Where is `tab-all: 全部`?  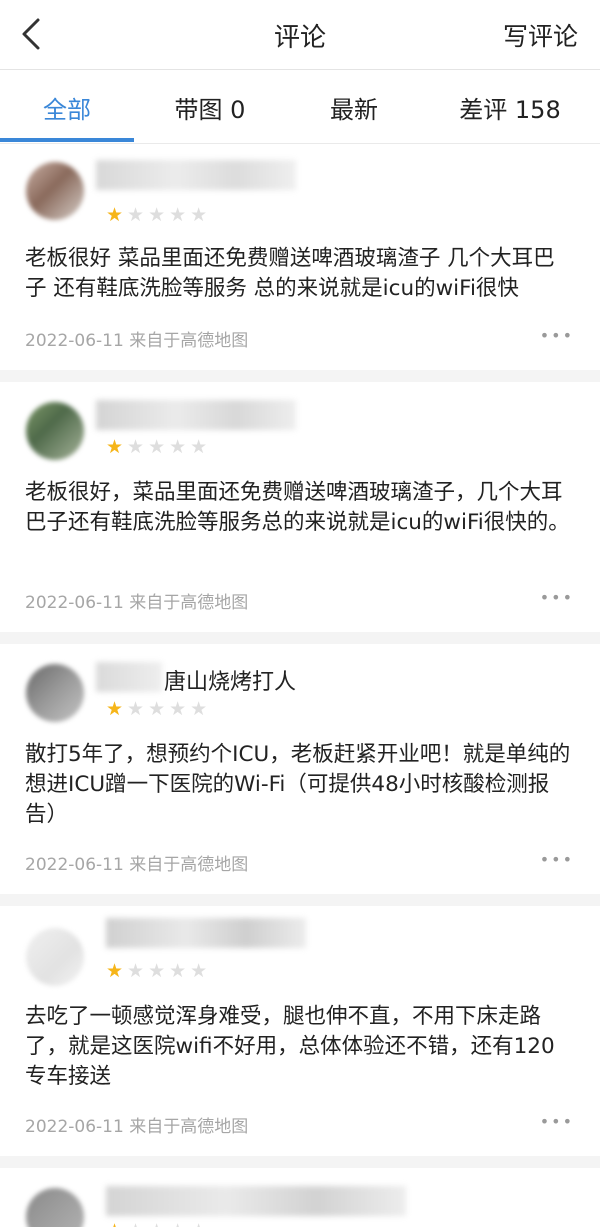 tab-all: 全部 is located at coordinates (67, 107).